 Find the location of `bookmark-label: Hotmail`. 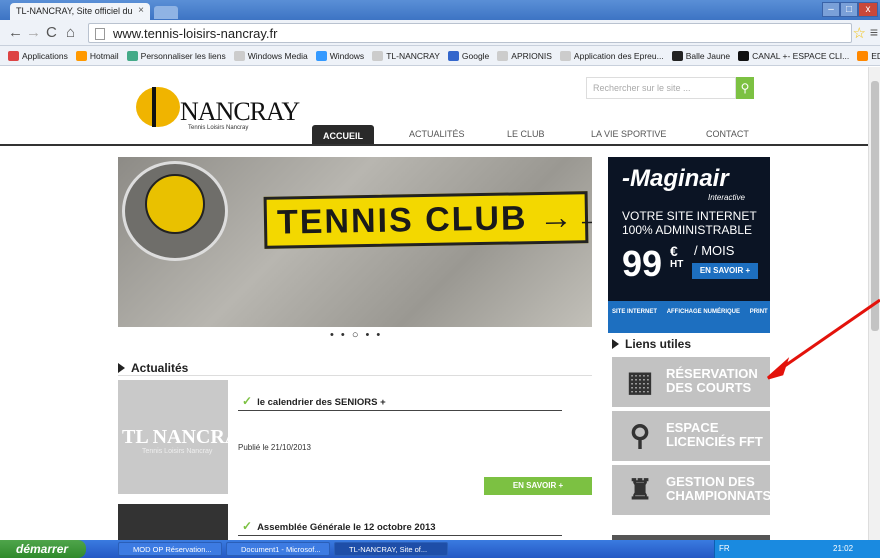

bookmark-label: Hotmail is located at coordinates (104, 56).